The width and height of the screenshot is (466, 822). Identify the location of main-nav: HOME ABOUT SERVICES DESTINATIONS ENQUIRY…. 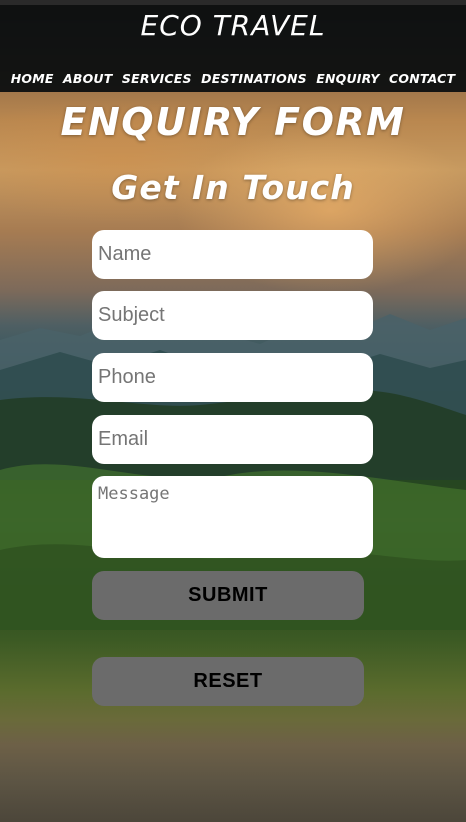
(233, 78).